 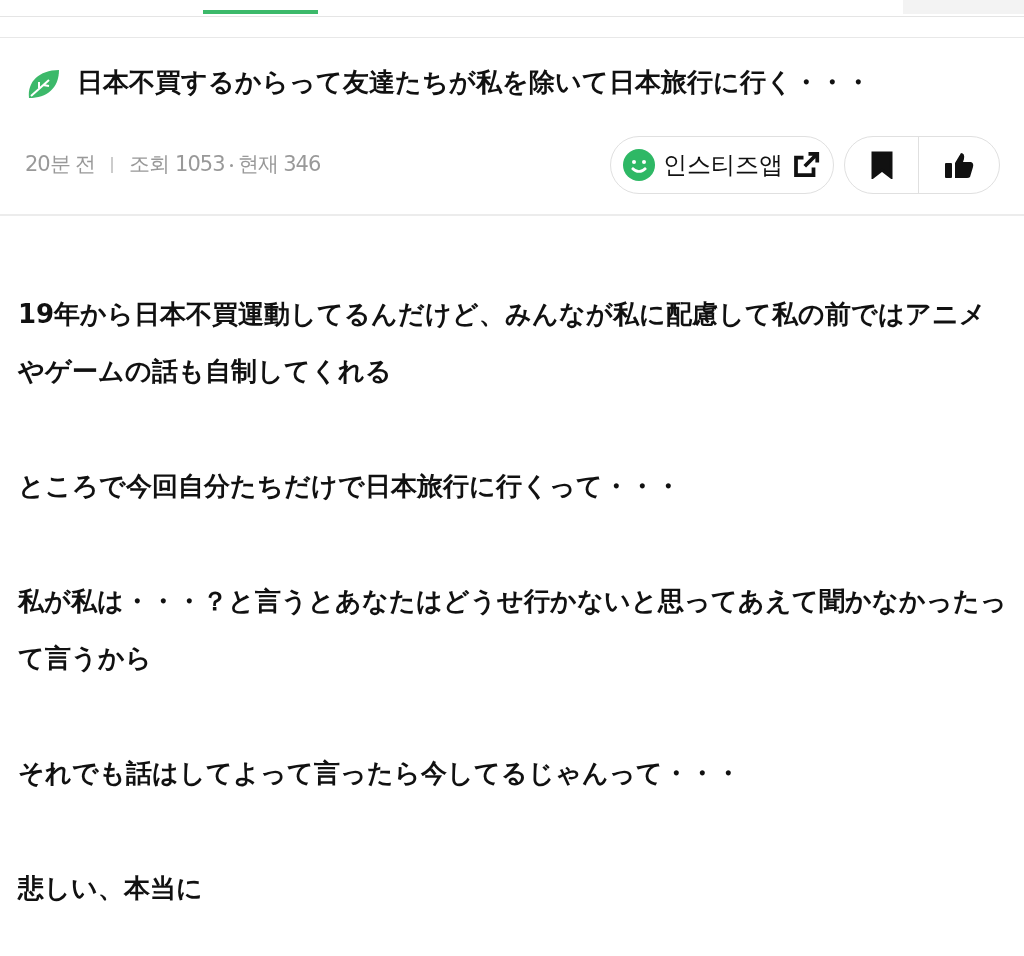 What do you see at coordinates (380, 773) in the screenshot?
I see `body-paragraph: それでも話はしてよって言ったら今してるじゃんって・・・` at bounding box center [380, 773].